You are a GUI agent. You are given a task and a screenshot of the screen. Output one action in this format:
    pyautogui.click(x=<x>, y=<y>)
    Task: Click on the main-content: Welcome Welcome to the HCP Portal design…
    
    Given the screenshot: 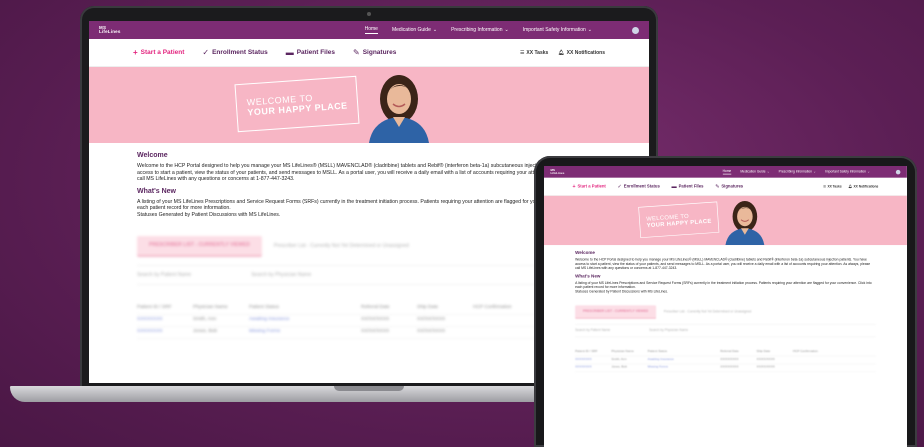 What is the action you would take?
    pyautogui.click(x=725, y=309)
    